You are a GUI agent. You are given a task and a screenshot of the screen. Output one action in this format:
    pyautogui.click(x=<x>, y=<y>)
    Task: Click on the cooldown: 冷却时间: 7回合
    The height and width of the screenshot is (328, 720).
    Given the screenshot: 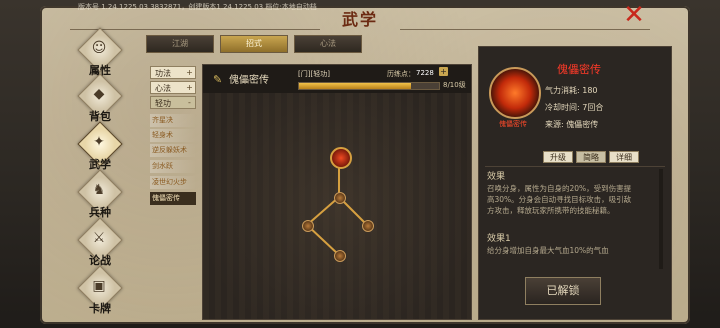 What is the action you would take?
    pyautogui.click(x=574, y=107)
    